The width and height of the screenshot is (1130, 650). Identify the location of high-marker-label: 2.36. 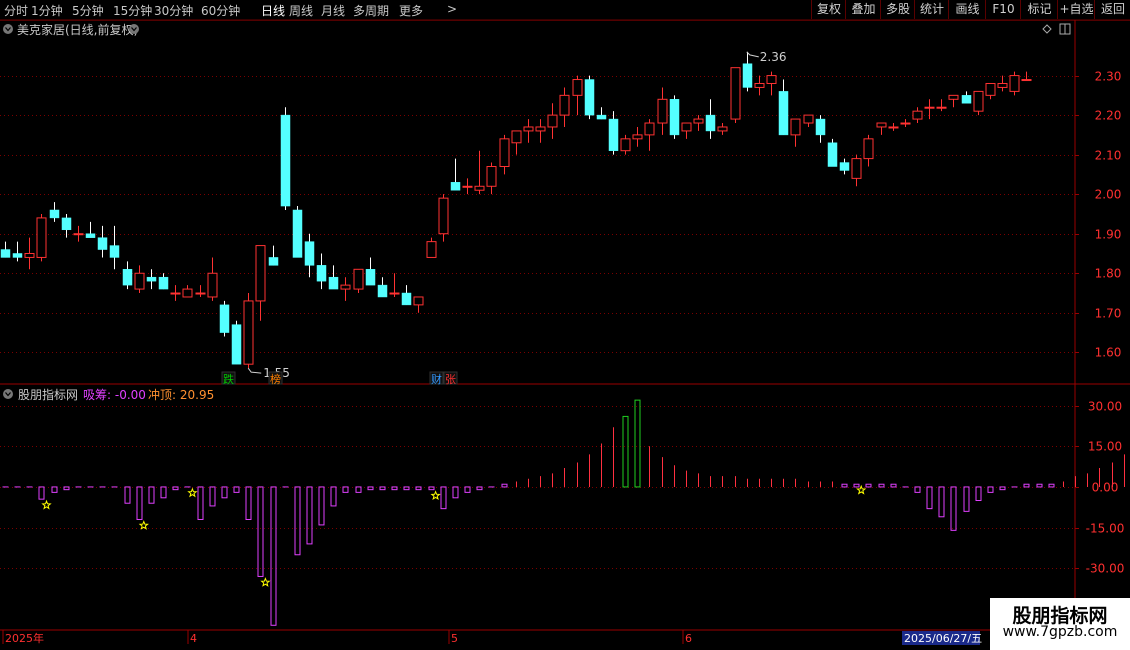
(773, 57).